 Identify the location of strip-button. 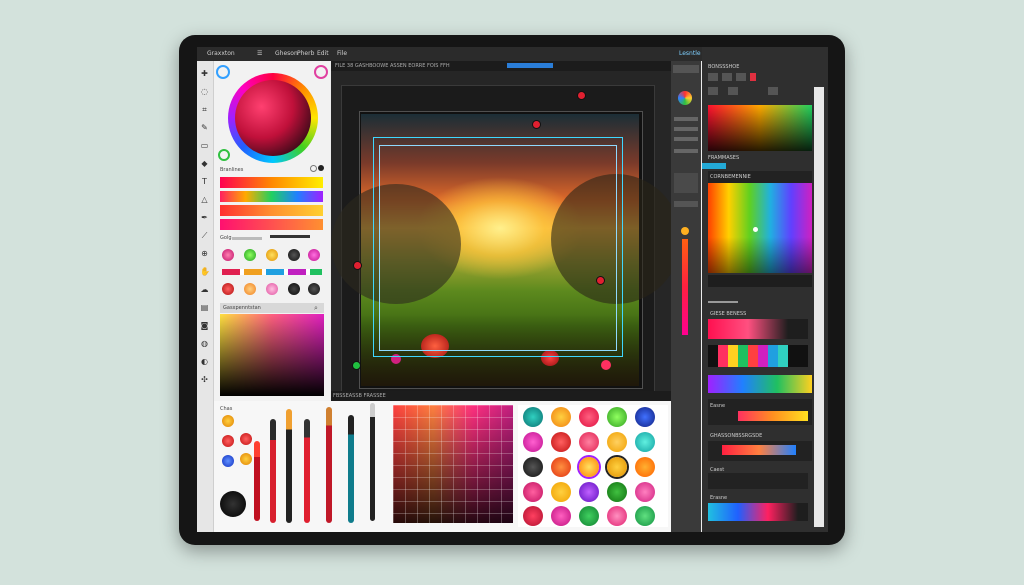
(686, 69).